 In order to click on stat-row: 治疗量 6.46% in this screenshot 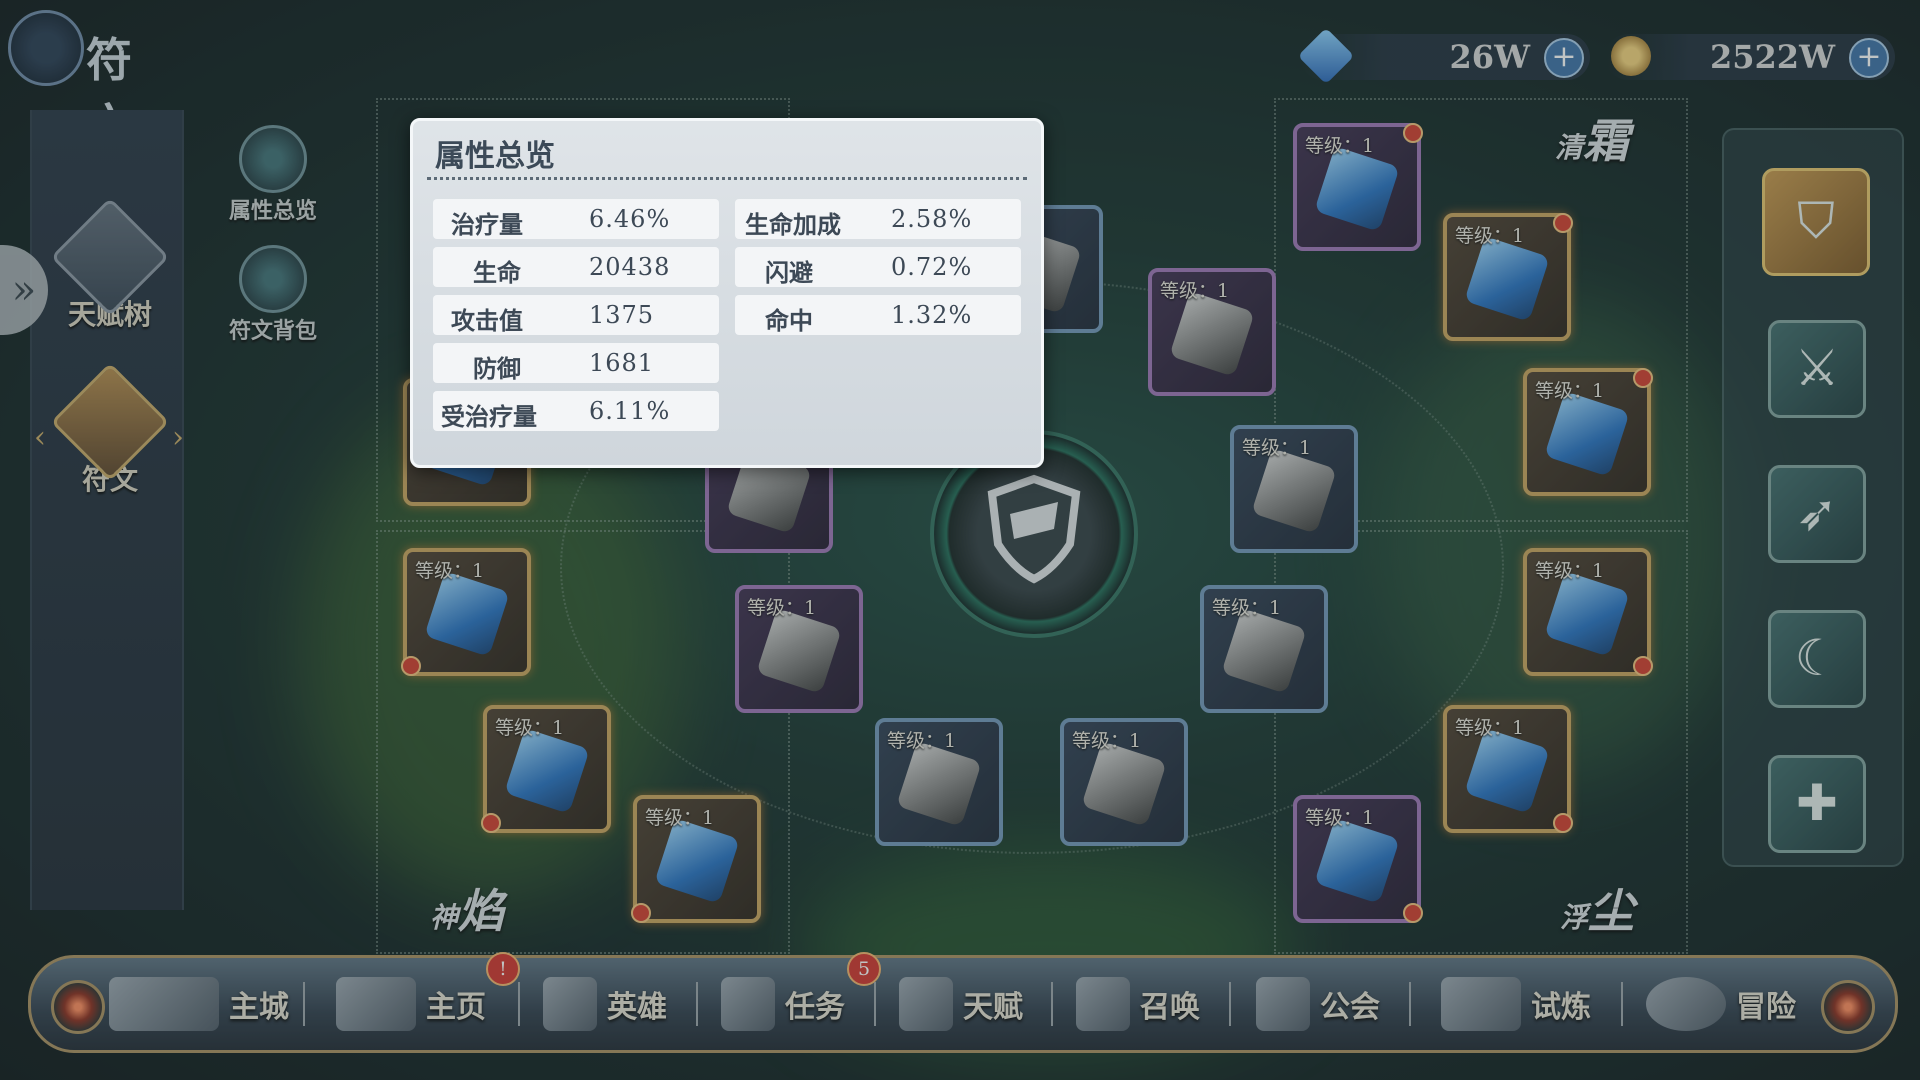, I will do `click(576, 219)`.